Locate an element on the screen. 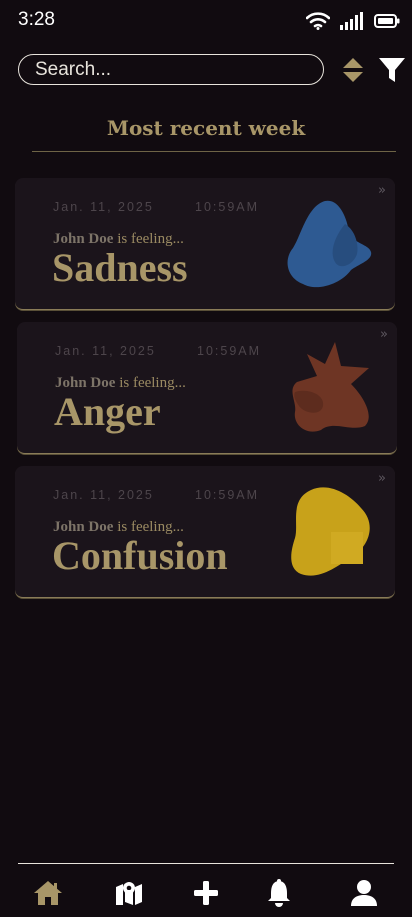 The height and width of the screenshot is (917, 412). bell-icon is located at coordinates (279, 893).